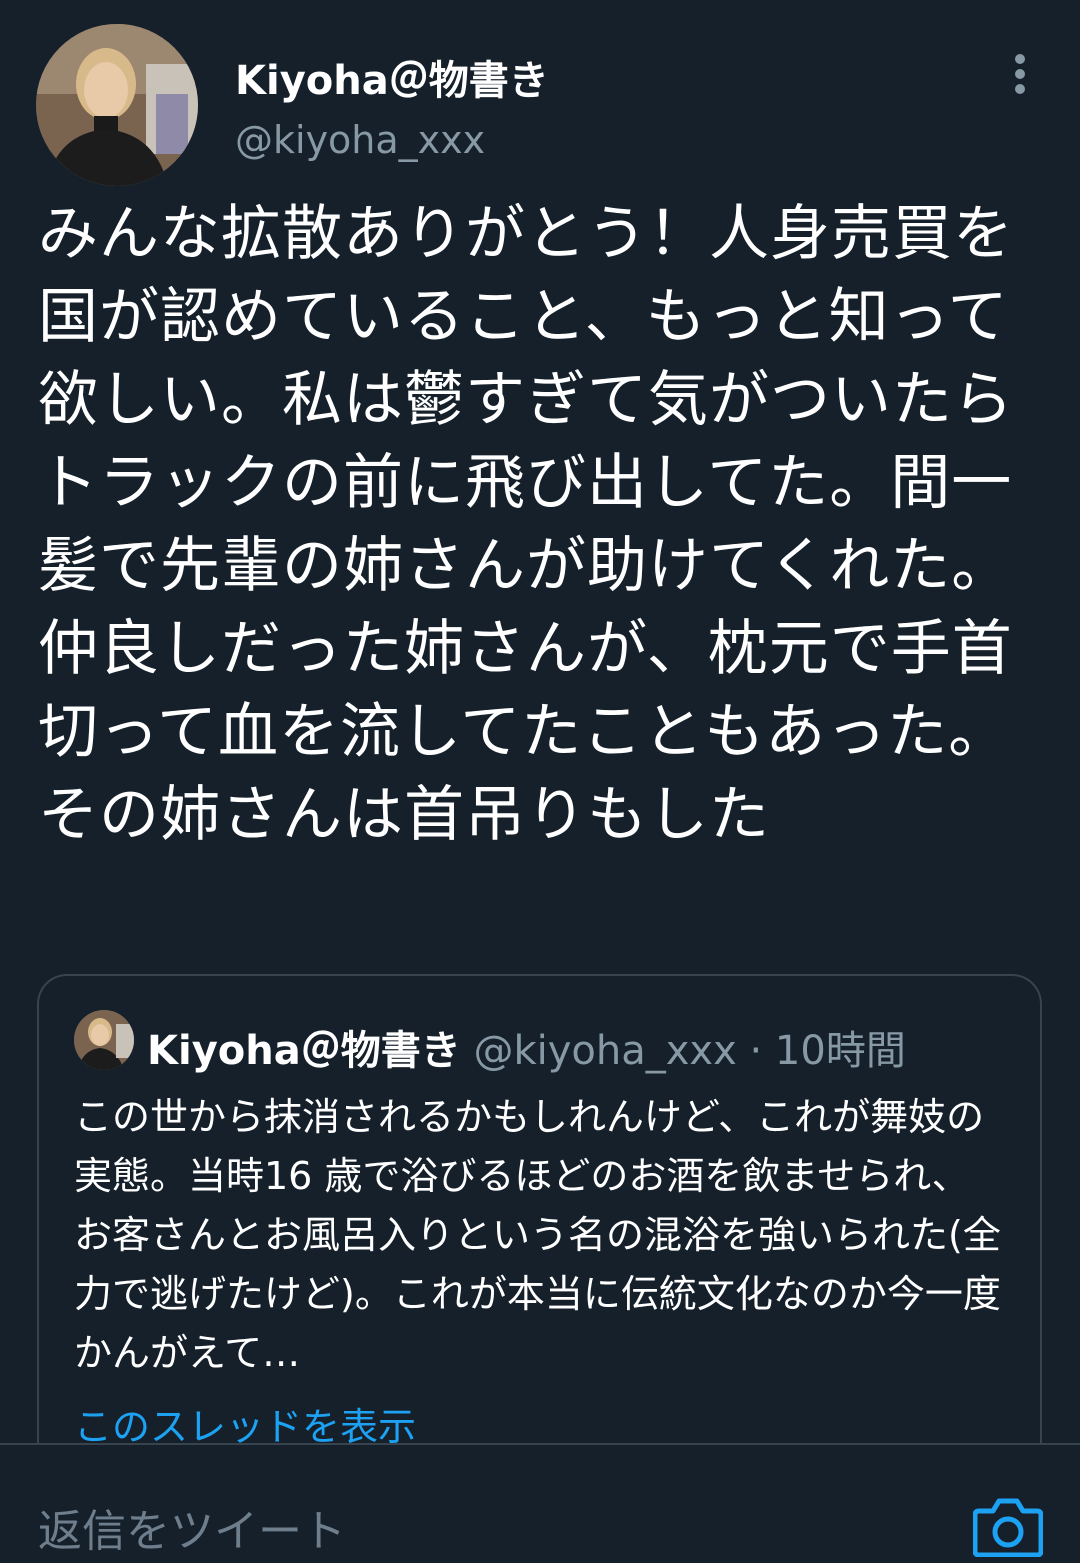  Describe the element at coordinates (360, 140) in the screenshot. I see `author-handle: @kiyoha_xxx` at that location.